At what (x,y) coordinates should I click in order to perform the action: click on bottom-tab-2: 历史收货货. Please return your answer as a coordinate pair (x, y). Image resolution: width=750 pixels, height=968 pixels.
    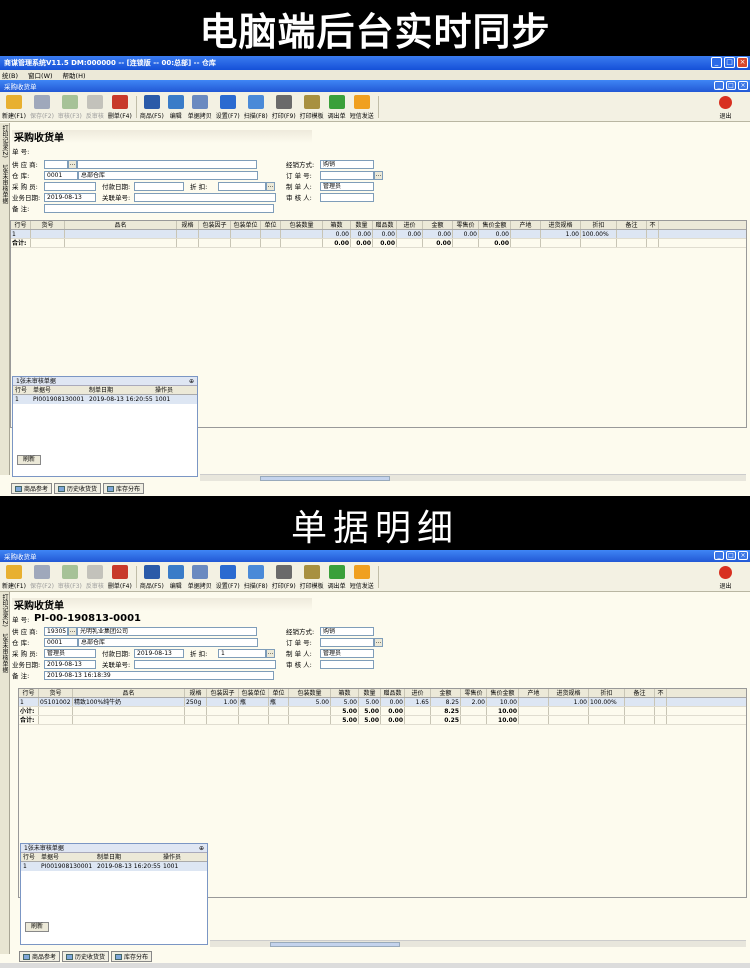
    Looking at the image, I should click on (78, 488).